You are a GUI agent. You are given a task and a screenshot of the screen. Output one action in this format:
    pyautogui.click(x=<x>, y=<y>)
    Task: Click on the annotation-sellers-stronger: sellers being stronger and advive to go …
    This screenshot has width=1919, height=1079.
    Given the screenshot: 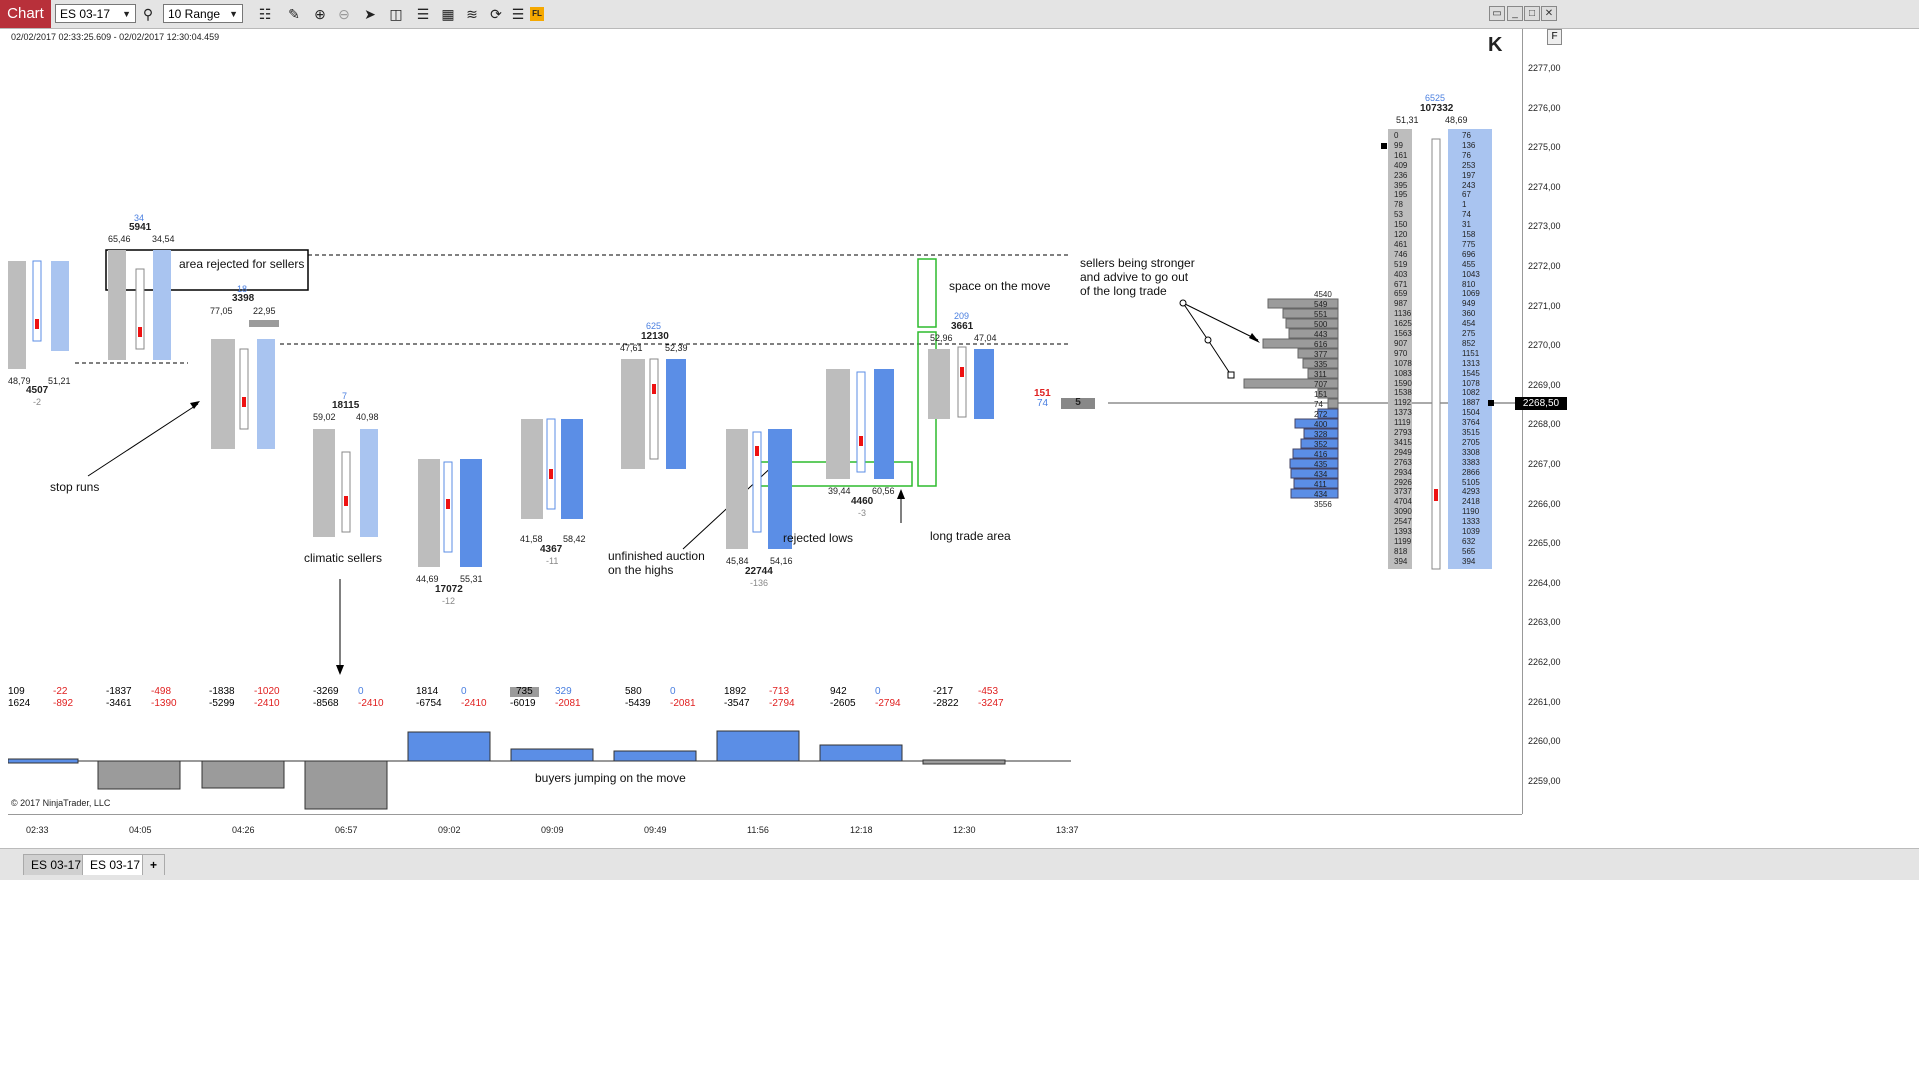 What is the action you would take?
    pyautogui.click(x=1137, y=277)
    